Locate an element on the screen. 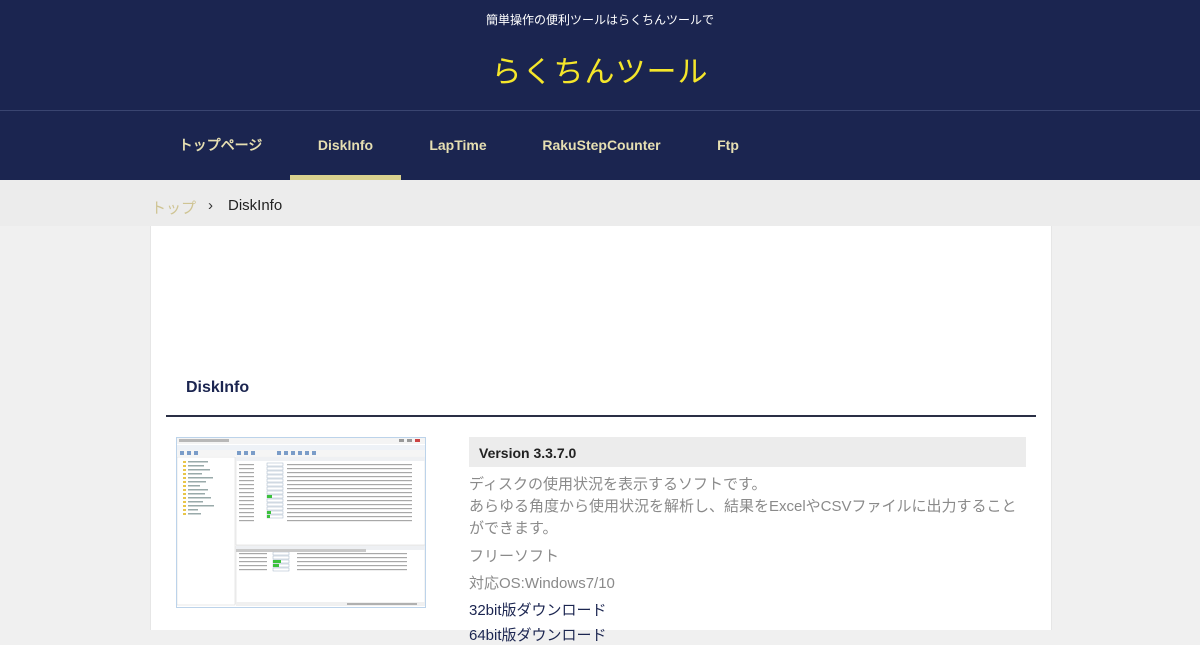  os-support-text: 対応OS:Windows7/10 is located at coordinates (542, 583).